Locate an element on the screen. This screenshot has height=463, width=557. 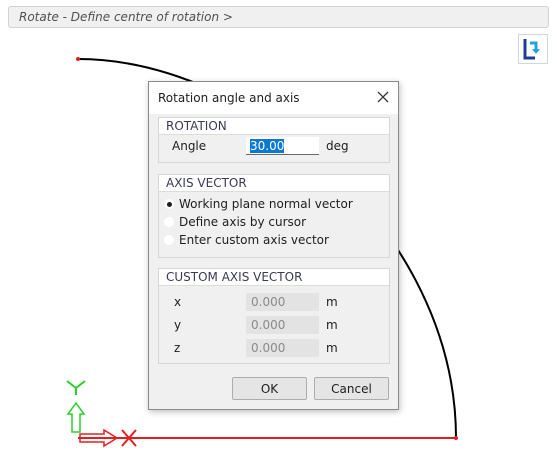
y-unit: m is located at coordinates (332, 325).